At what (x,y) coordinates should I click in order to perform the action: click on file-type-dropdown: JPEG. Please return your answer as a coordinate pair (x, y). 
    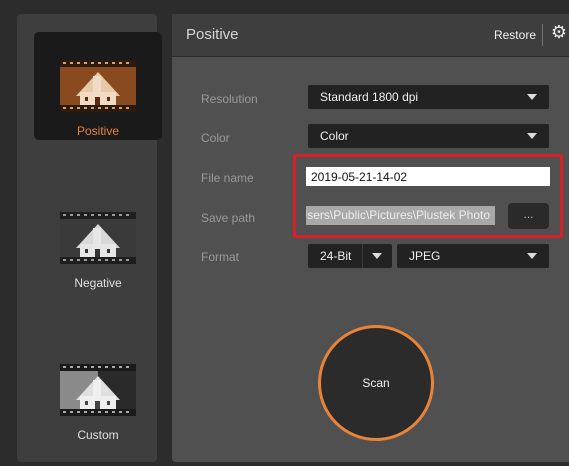
    Looking at the image, I should click on (473, 256).